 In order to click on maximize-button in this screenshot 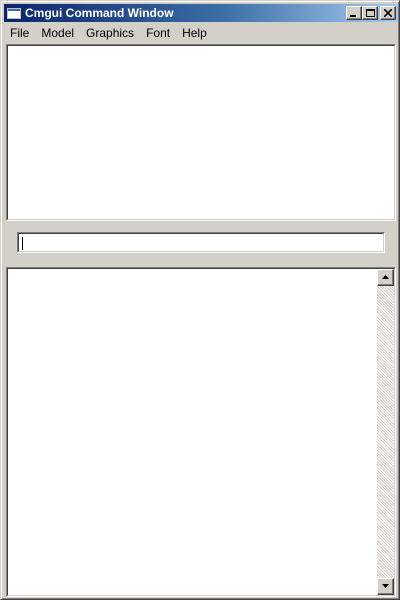, I will do `click(370, 13)`.